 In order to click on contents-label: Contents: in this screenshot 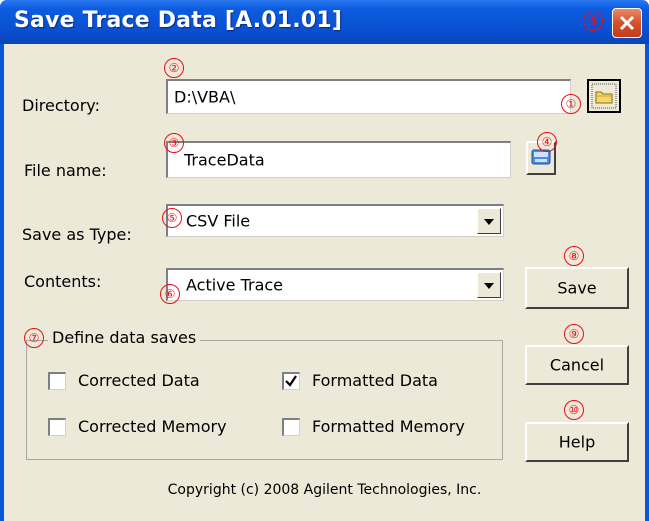, I will do `click(63, 281)`.